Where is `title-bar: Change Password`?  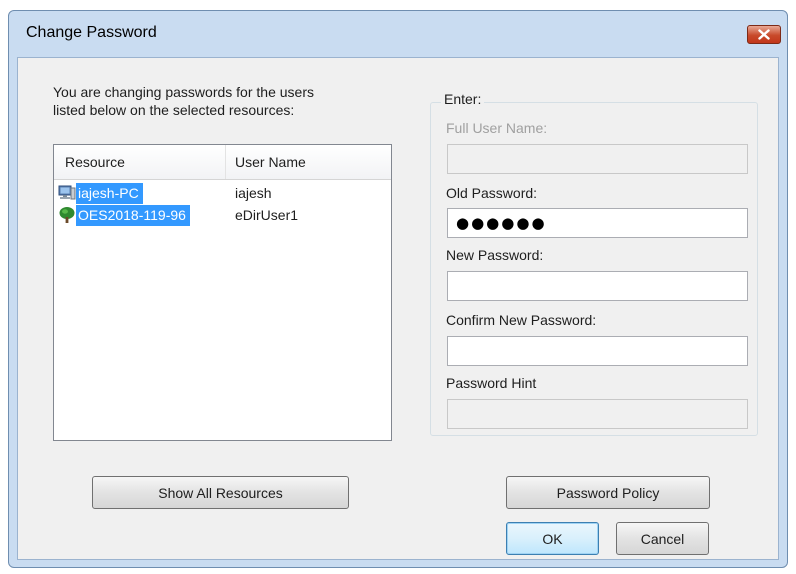 title-bar: Change Password is located at coordinates (398, 34).